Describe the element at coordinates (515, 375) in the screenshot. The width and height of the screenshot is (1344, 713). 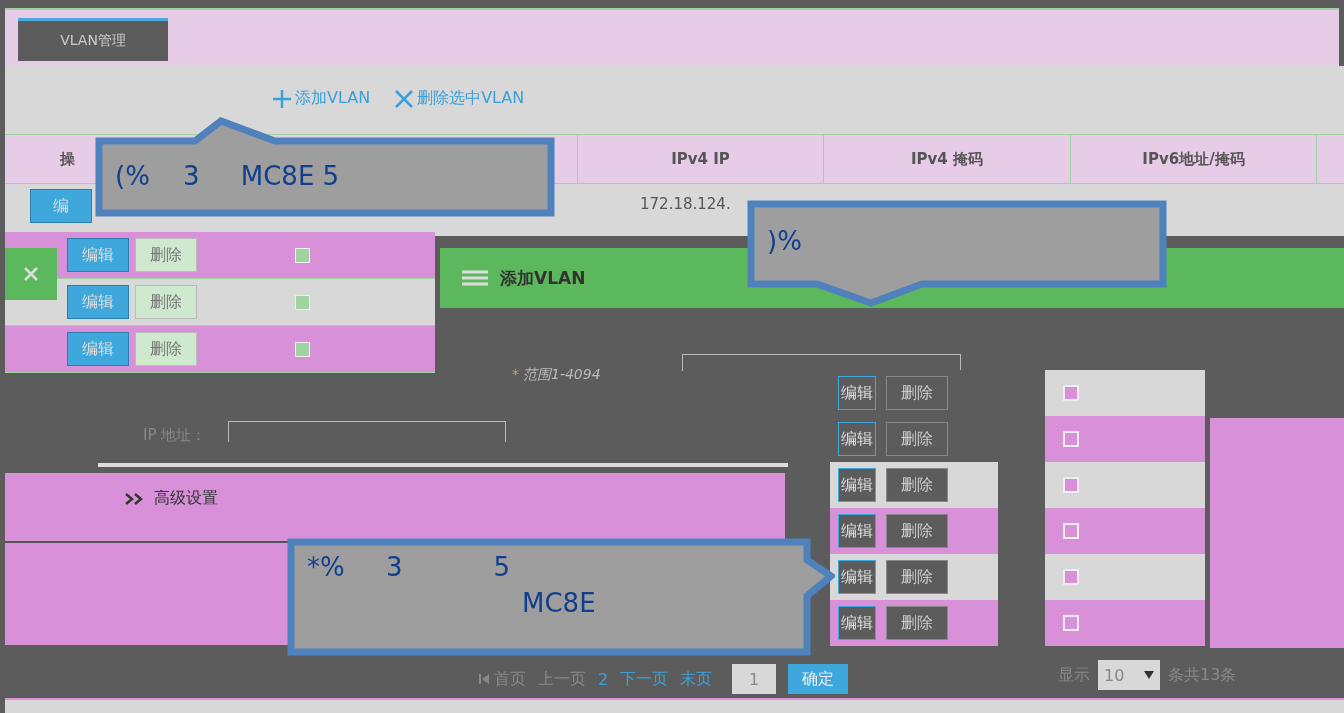
I see `required-mark: *` at that location.